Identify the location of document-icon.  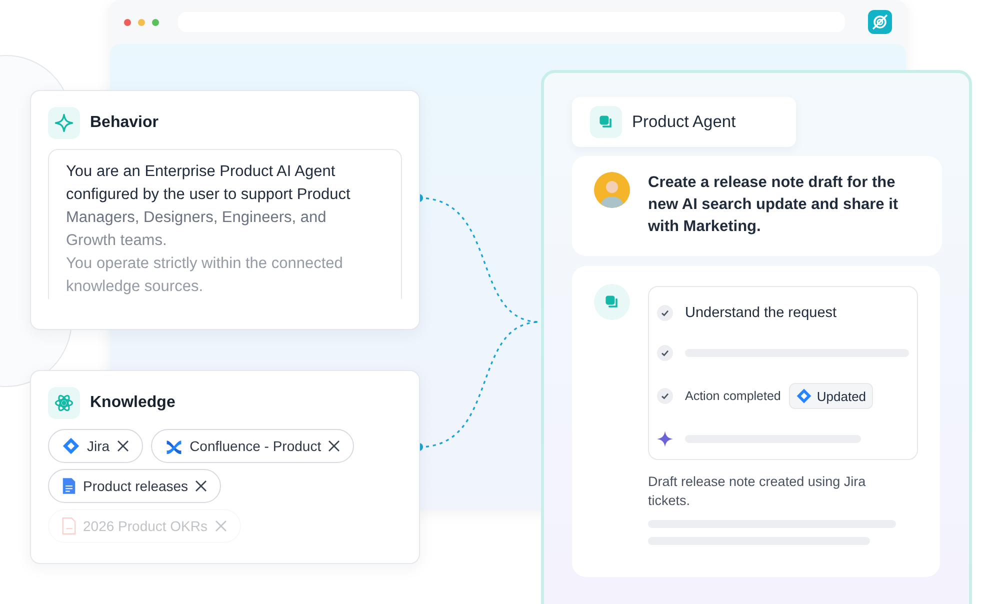
(69, 486).